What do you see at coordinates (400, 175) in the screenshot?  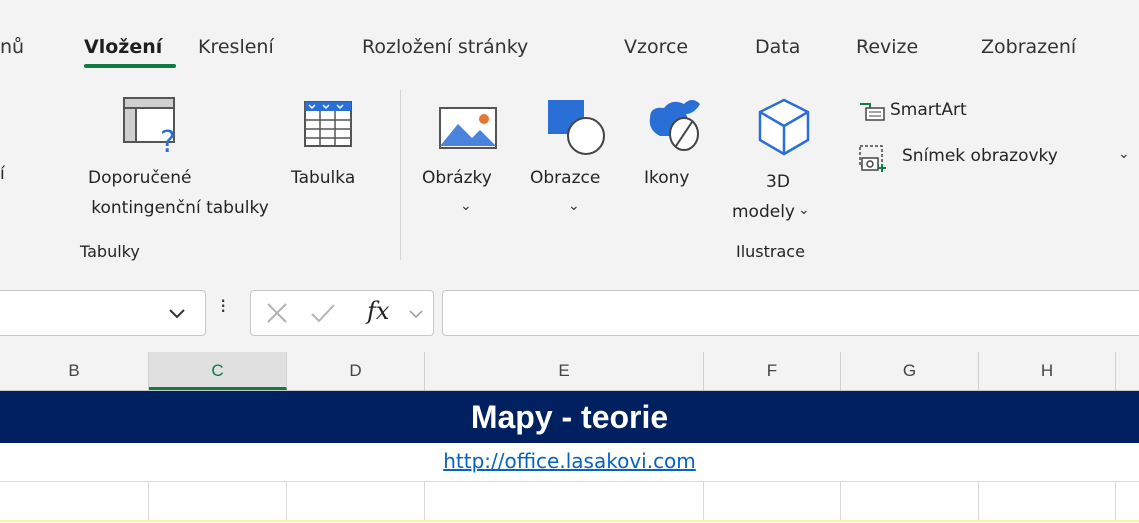 I see `group-separator` at bounding box center [400, 175].